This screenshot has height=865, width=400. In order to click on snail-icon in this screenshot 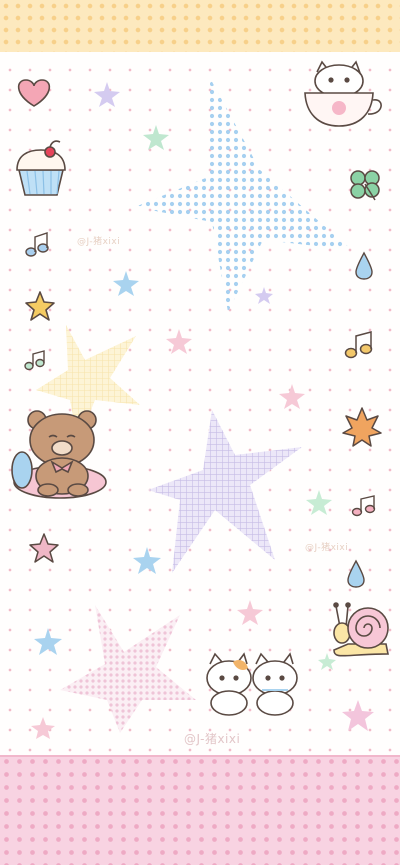, I will do `click(361, 629)`.